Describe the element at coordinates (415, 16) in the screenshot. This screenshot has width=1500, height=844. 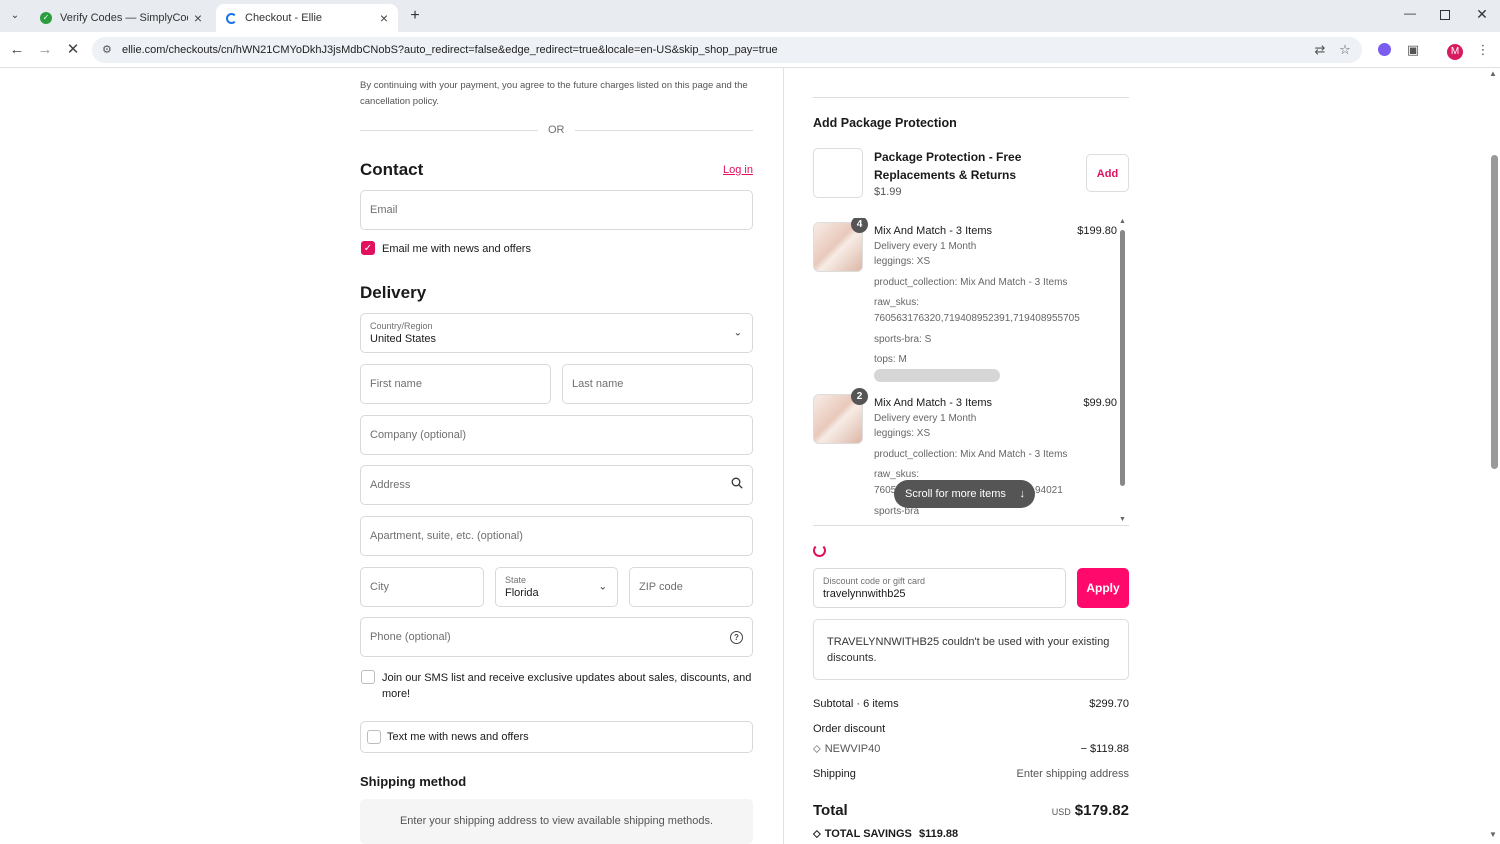
I see `new-tab-button: +` at that location.